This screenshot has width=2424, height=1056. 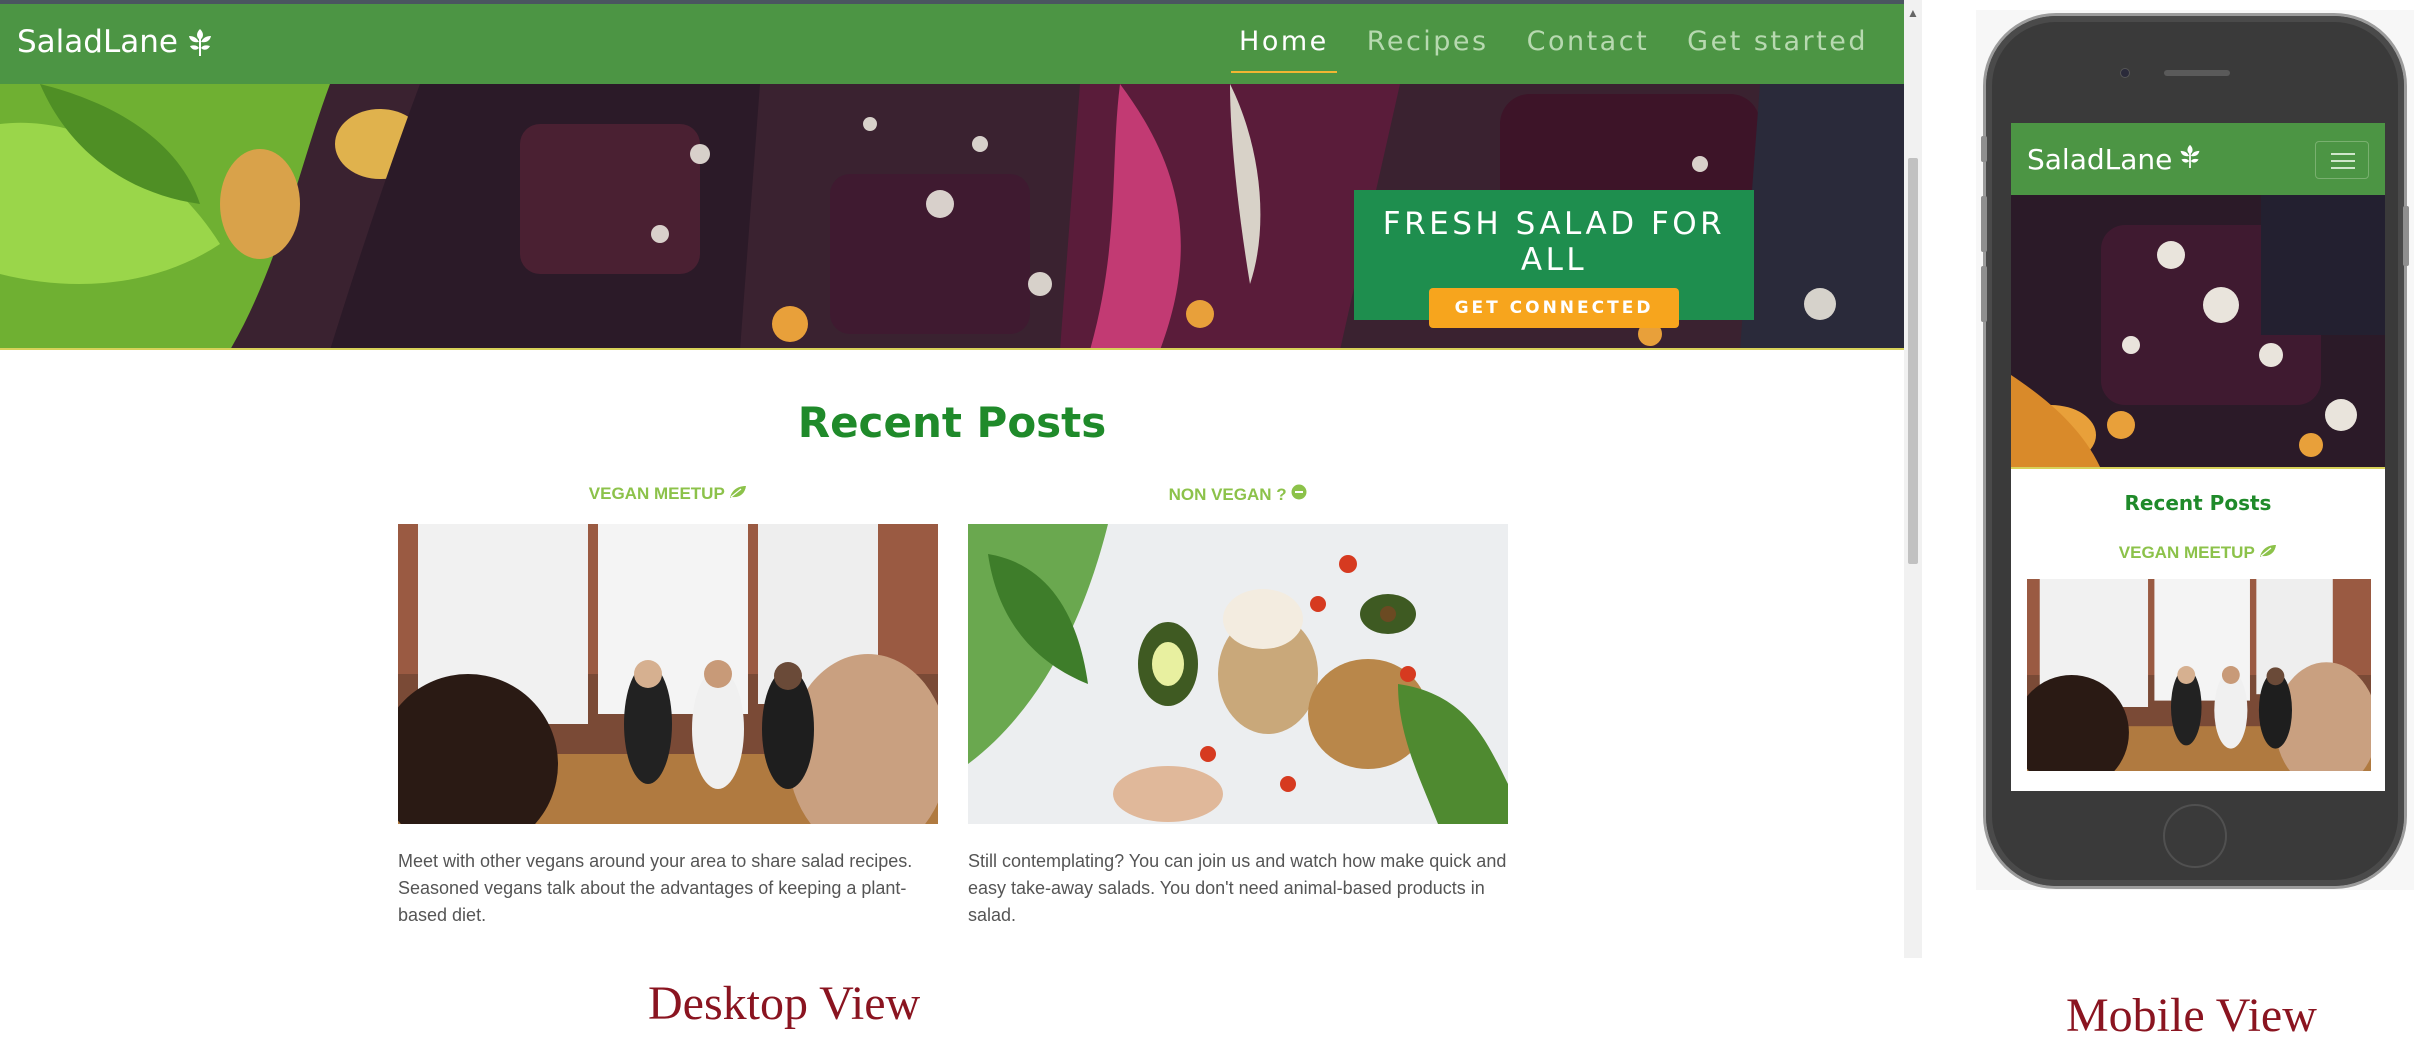 What do you see at coordinates (1554, 308) in the screenshot?
I see `get-connected-button: GET CONNECTED` at bounding box center [1554, 308].